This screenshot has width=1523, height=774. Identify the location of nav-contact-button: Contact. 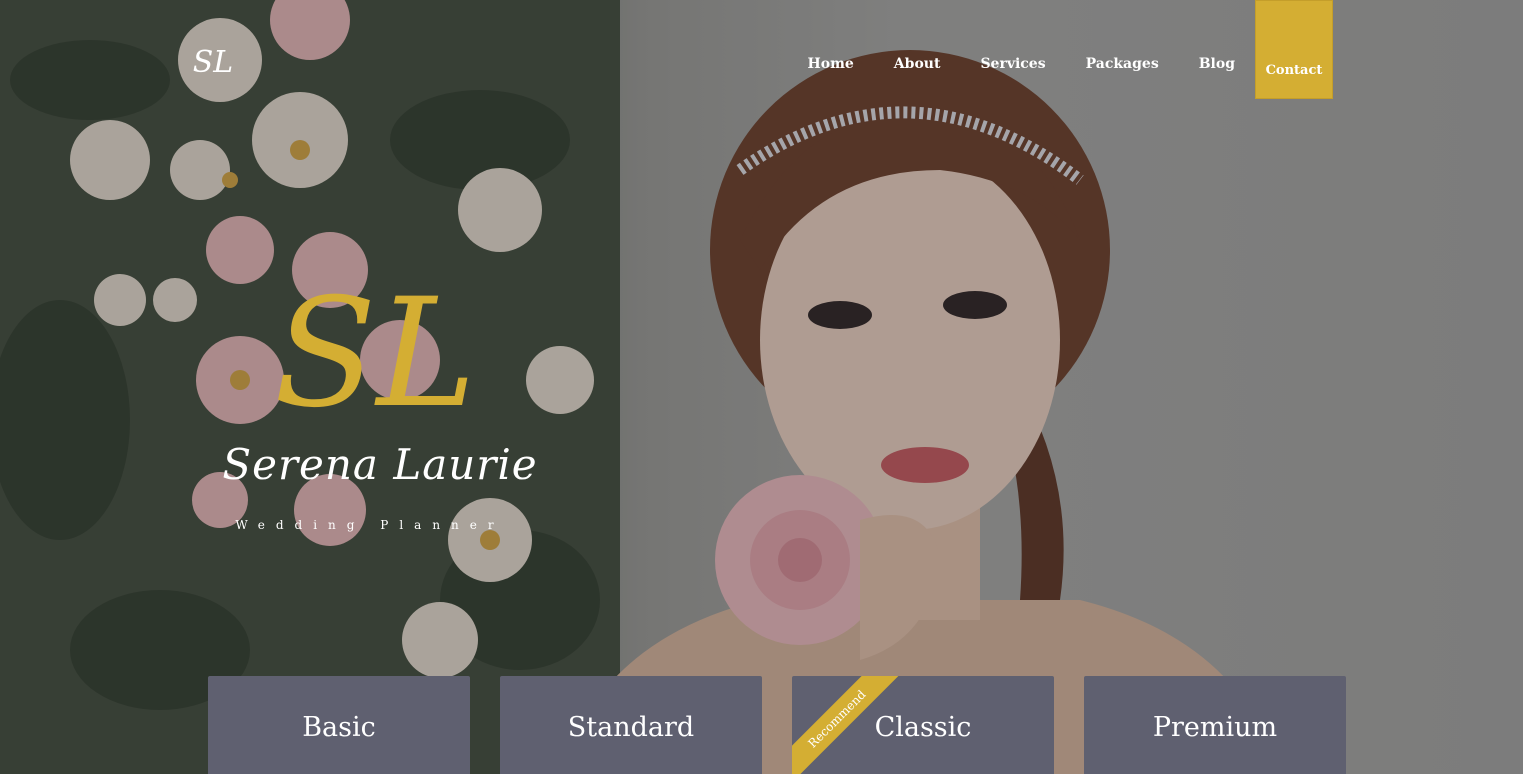
(1294, 49).